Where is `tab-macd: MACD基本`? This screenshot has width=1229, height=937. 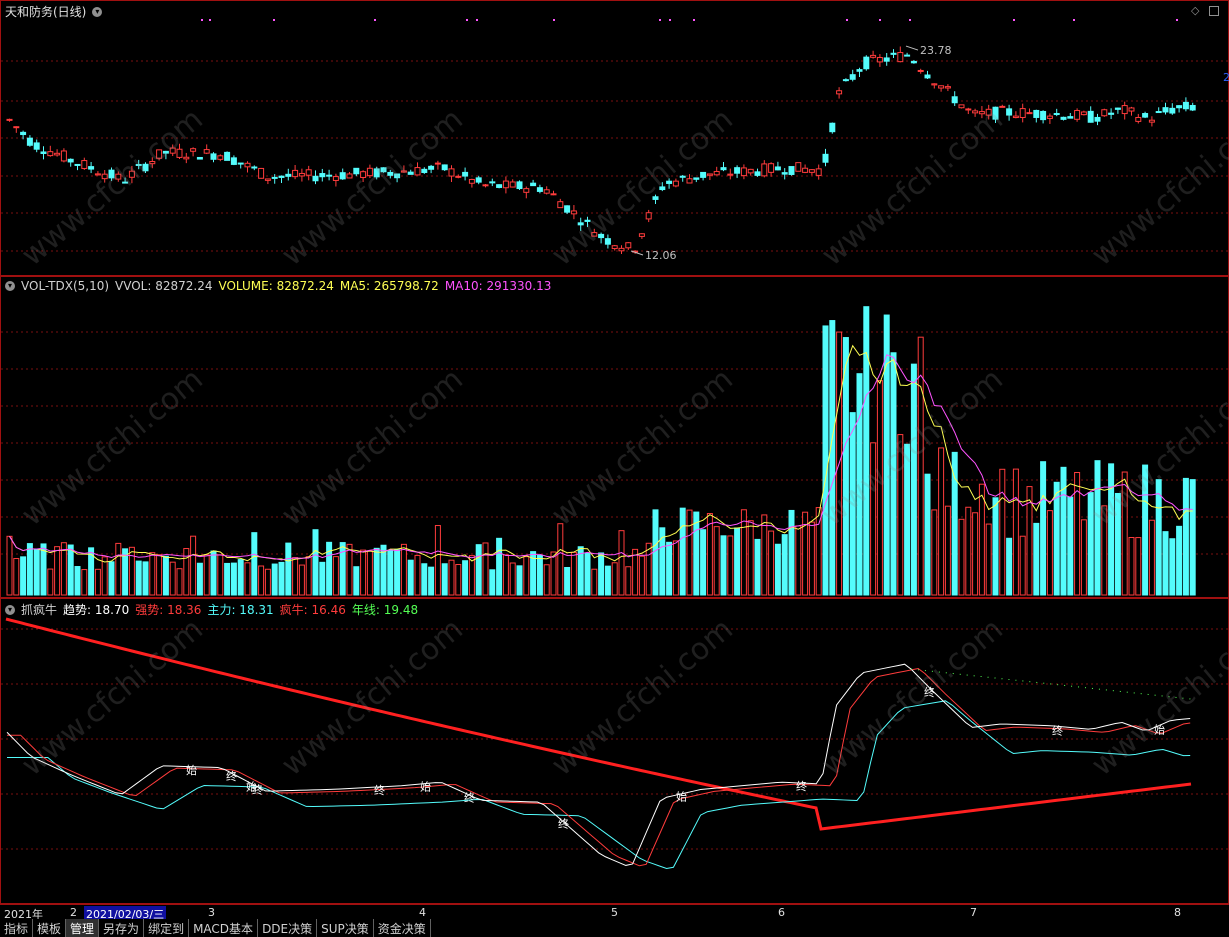 tab-macd: MACD基本 is located at coordinates (224, 928).